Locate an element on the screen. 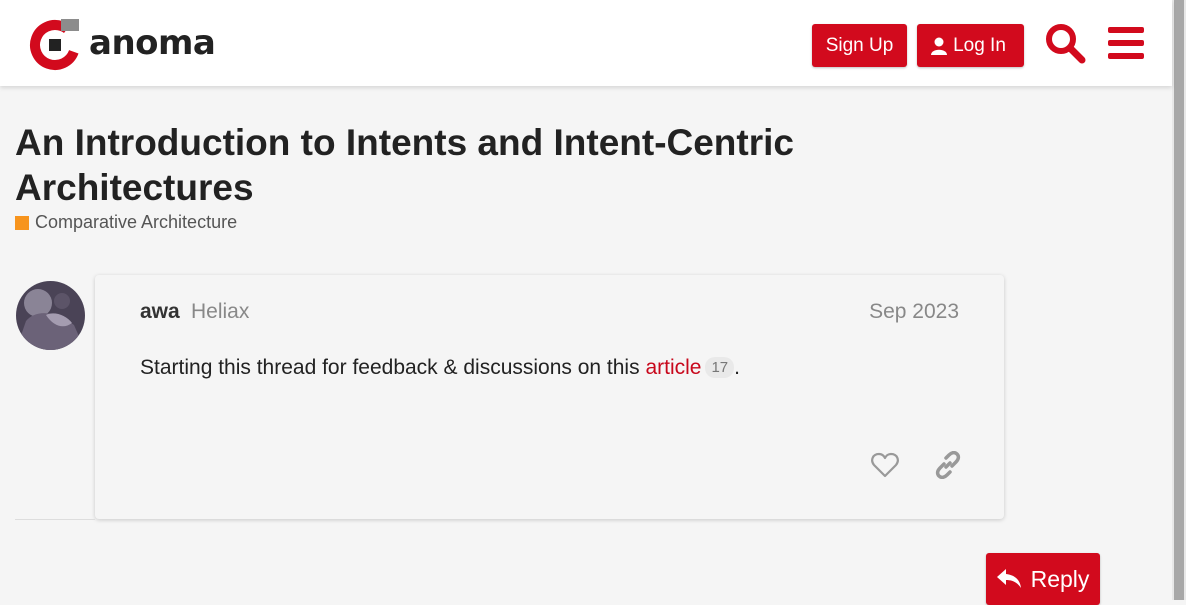 This screenshot has height=605, width=1186. reply-button: Reply is located at coordinates (1043, 579).